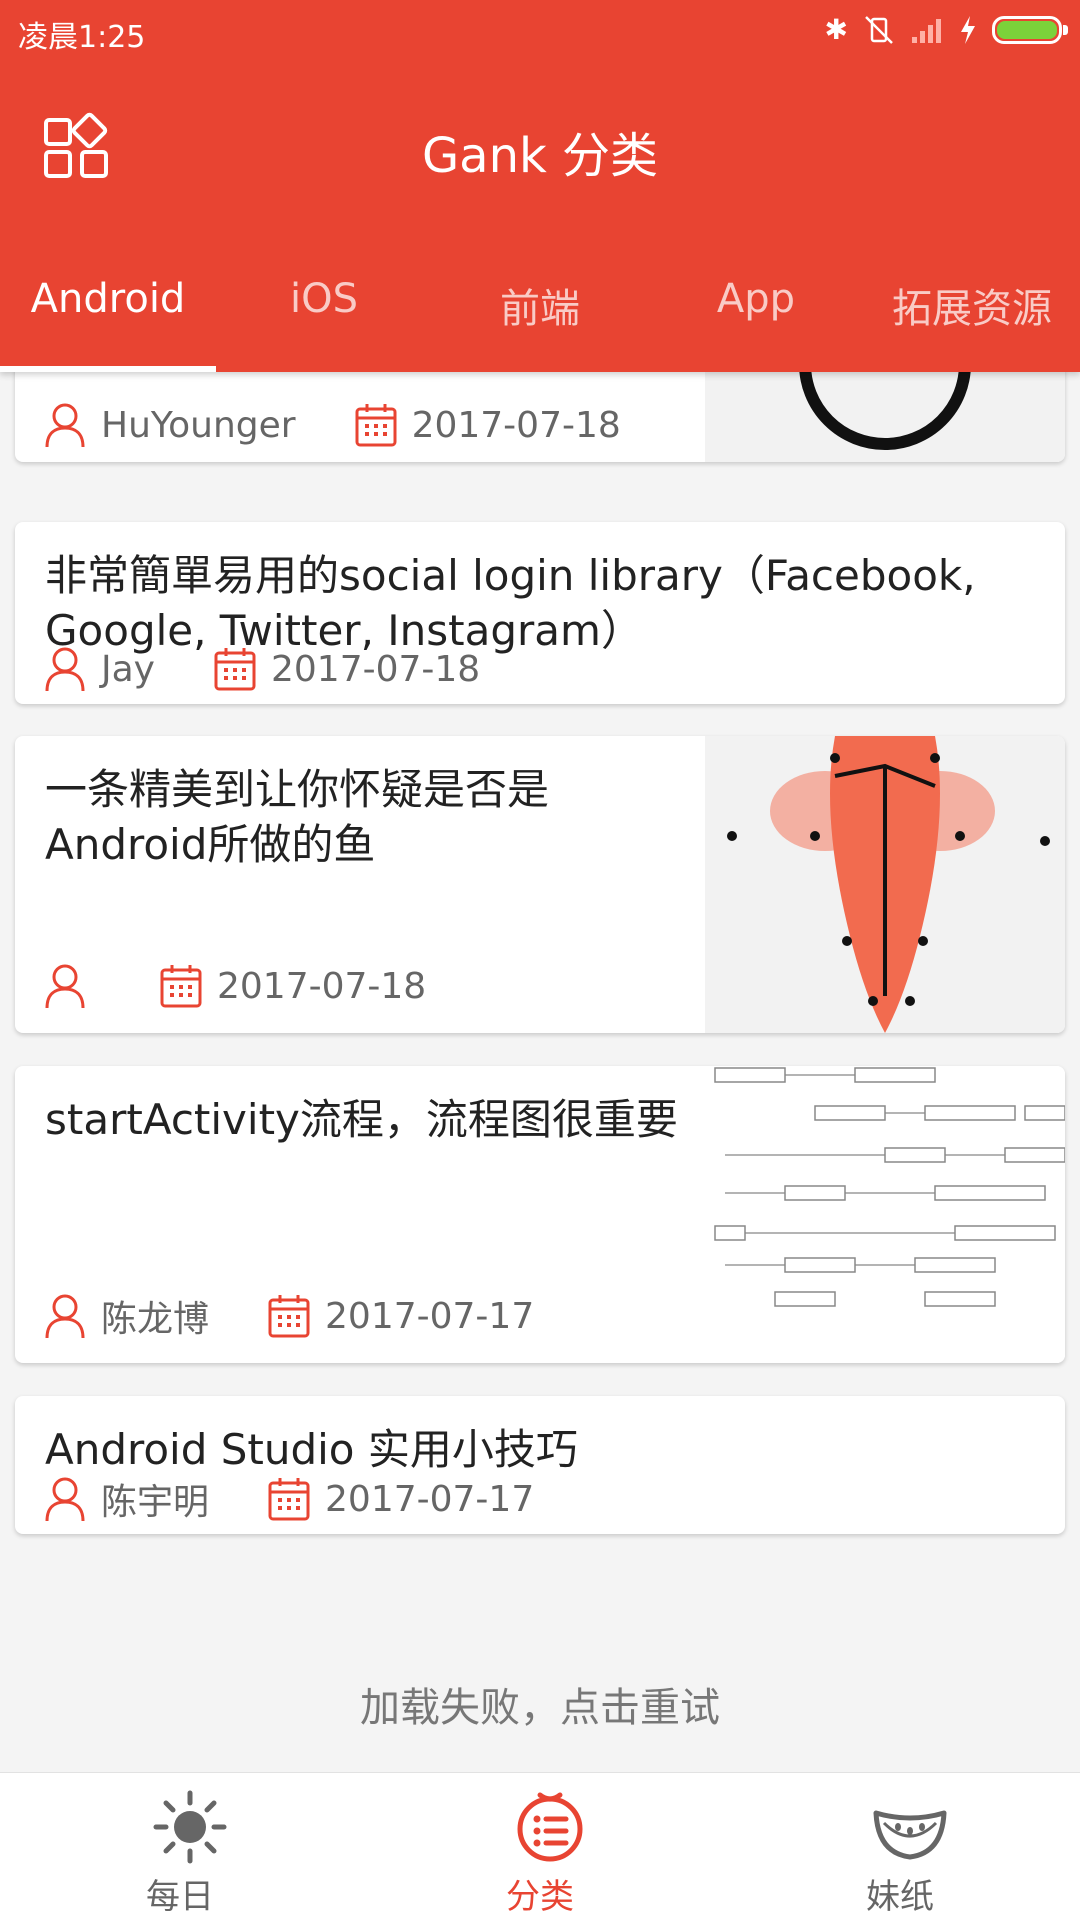 The image size is (1080, 1920). What do you see at coordinates (332, 425) in the screenshot?
I see `article-meta: HuYounger 2017-07-18` at bounding box center [332, 425].